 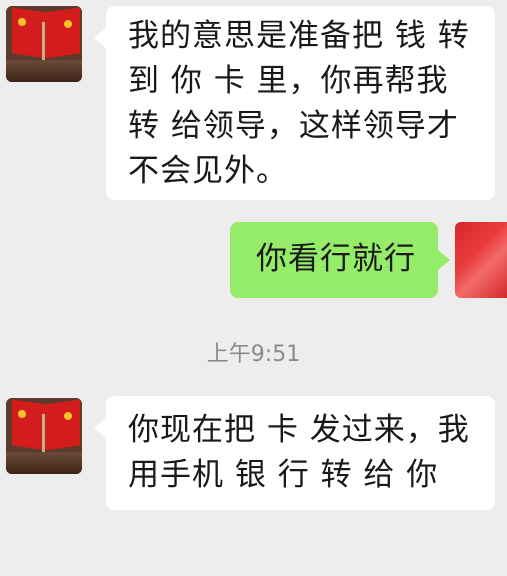 What do you see at coordinates (208, 171) in the screenshot?
I see `message-line: 不会见外。` at bounding box center [208, 171].